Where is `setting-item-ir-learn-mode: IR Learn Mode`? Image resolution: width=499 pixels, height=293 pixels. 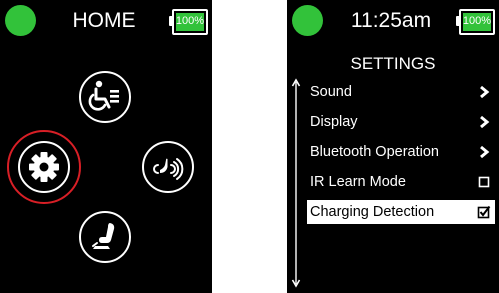 setting-item-ir-learn-mode: IR Learn Mode is located at coordinates (401, 182).